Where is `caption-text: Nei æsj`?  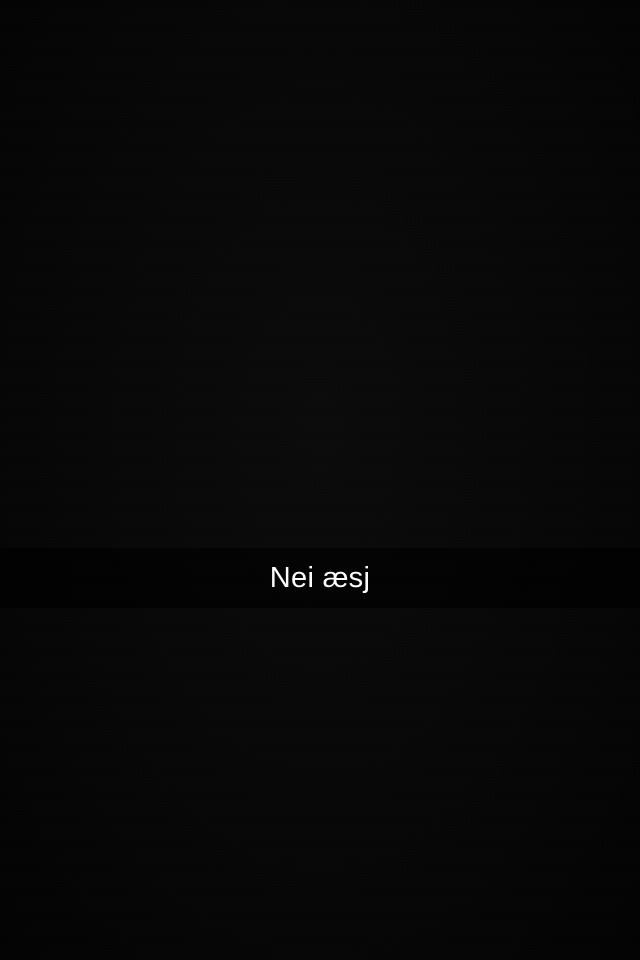 caption-text: Nei æsj is located at coordinates (320, 577).